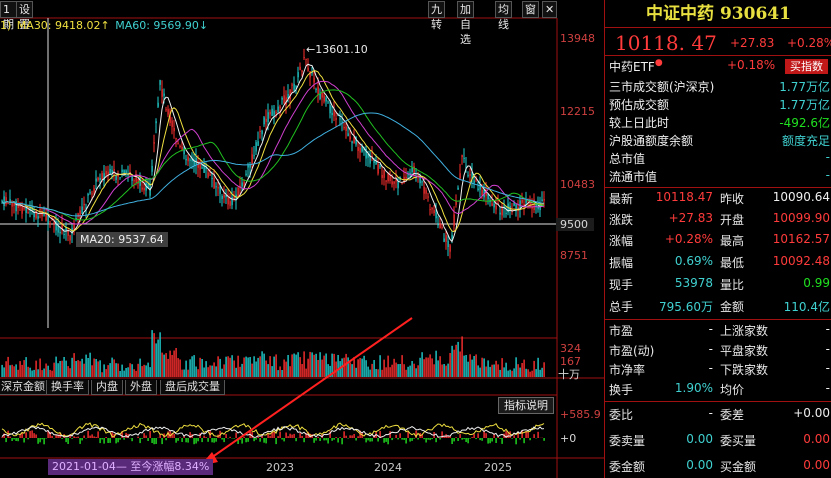  What do you see at coordinates (718, 242) in the screenshot?
I see `quote-grid-row: 涨幅 +0.28% 最高 10162.57` at bounding box center [718, 242].